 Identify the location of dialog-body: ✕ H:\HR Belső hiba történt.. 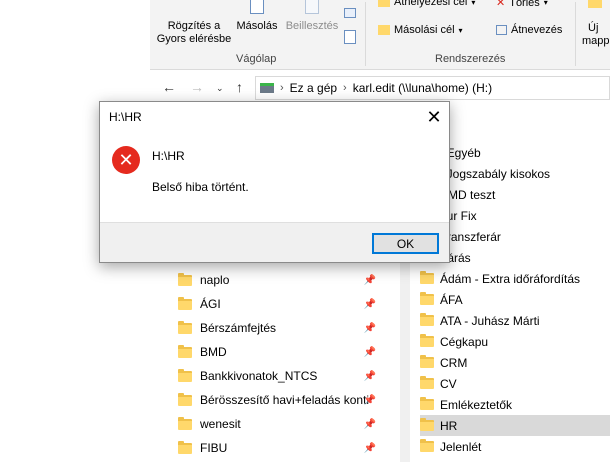
(274, 177).